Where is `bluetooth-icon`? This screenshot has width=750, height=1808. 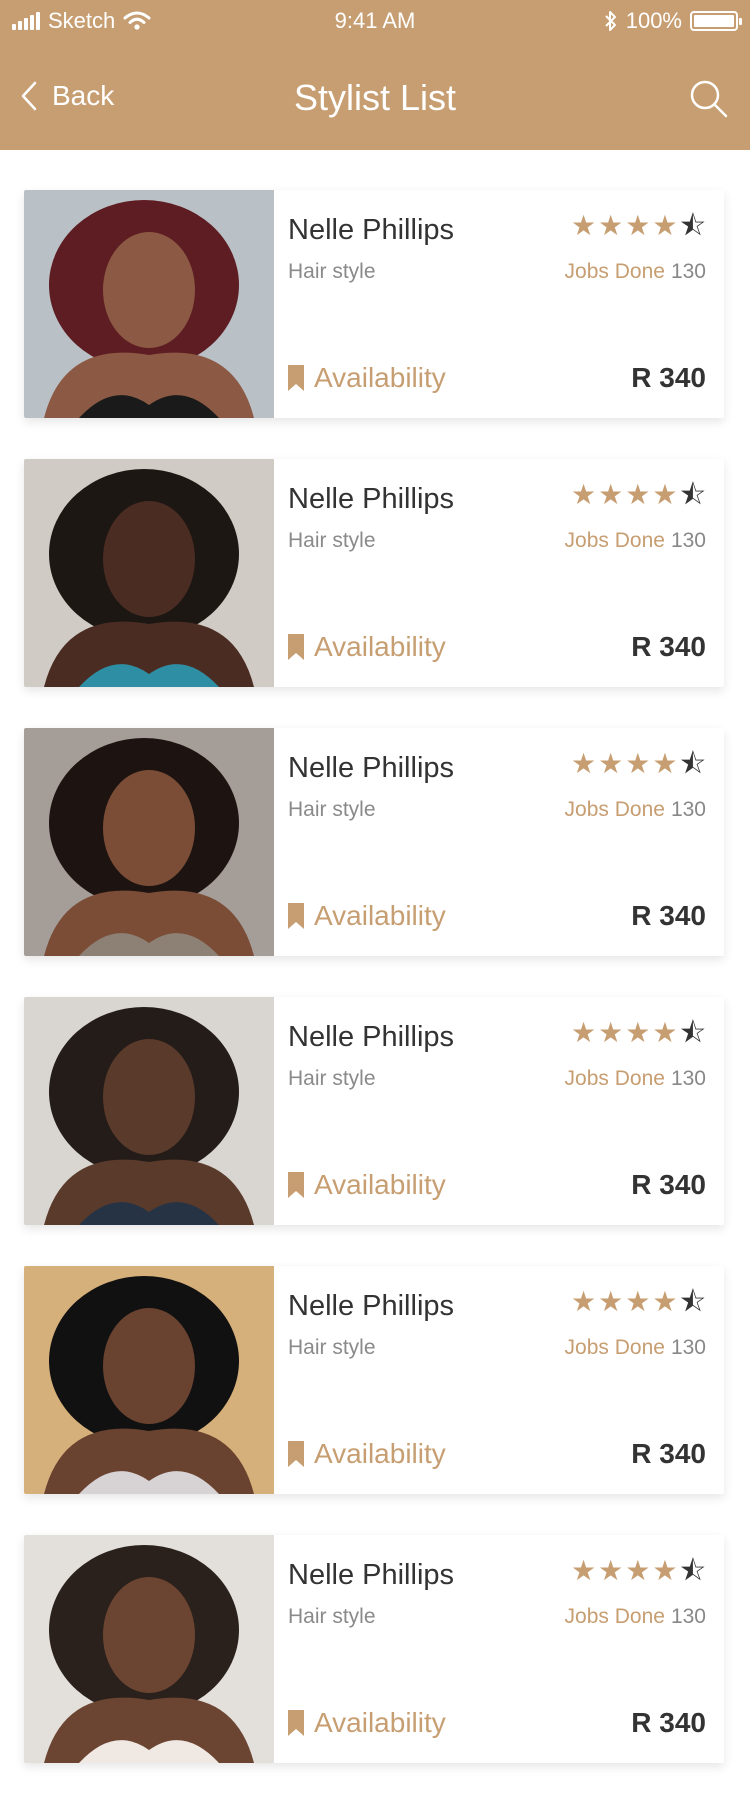
bluetooth-icon is located at coordinates (610, 21).